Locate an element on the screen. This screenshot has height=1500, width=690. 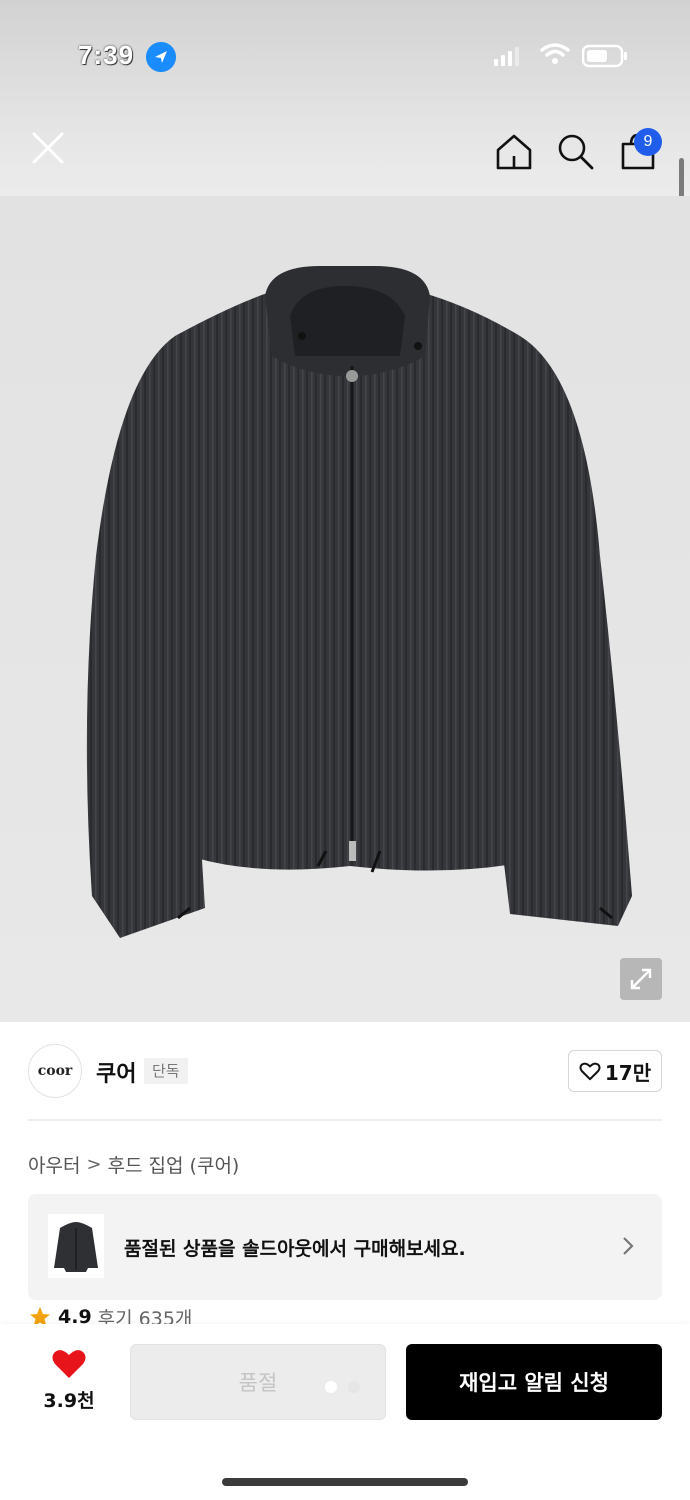
restock-alert-button: 재입고 알림 신청 is located at coordinates (534, 1382).